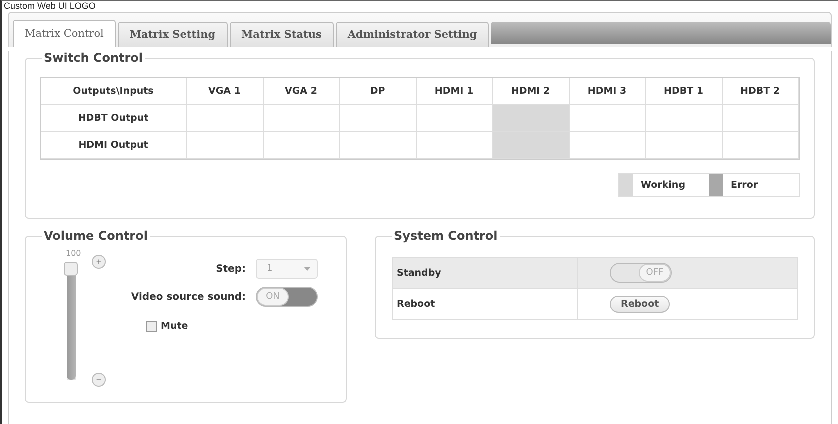 This screenshot has width=838, height=424. What do you see at coordinates (114, 91) in the screenshot?
I see `column-header: Outputs\Inputs` at bounding box center [114, 91].